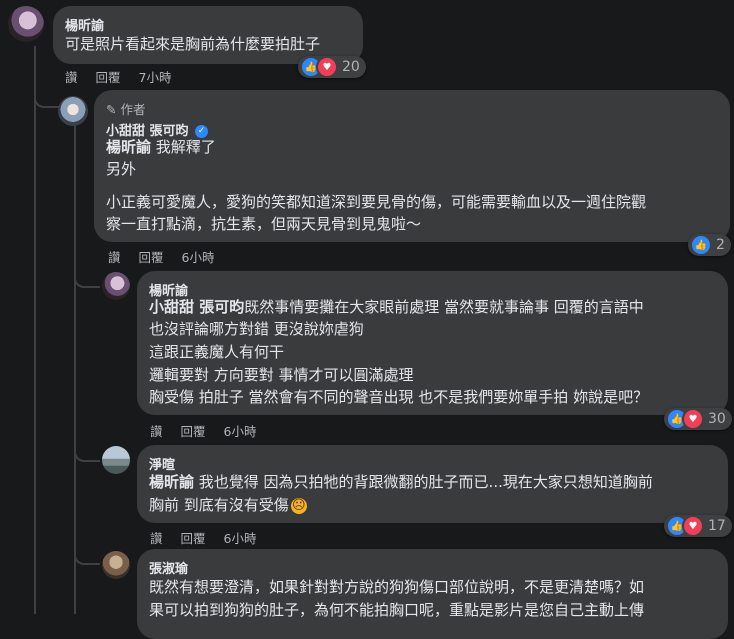  What do you see at coordinates (351, 67) in the screenshot?
I see `reaction-count: 20` at bounding box center [351, 67].